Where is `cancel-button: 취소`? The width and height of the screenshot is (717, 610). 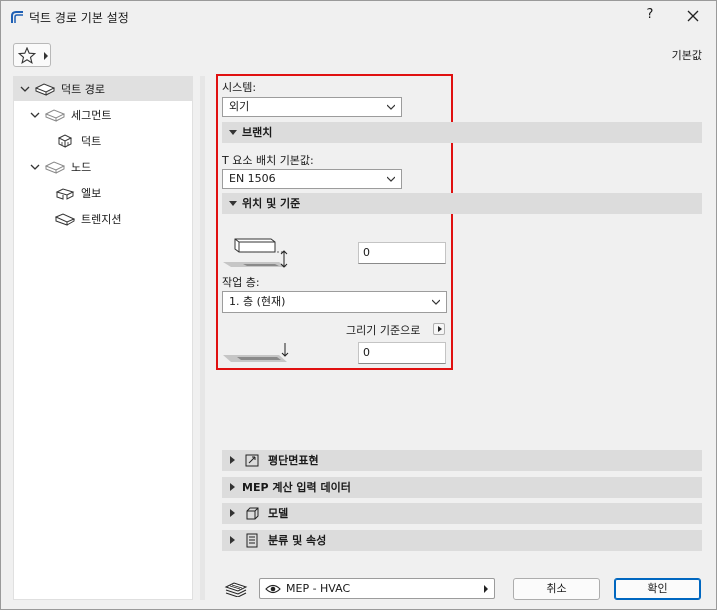
cancel-button: 취소 is located at coordinates (556, 589).